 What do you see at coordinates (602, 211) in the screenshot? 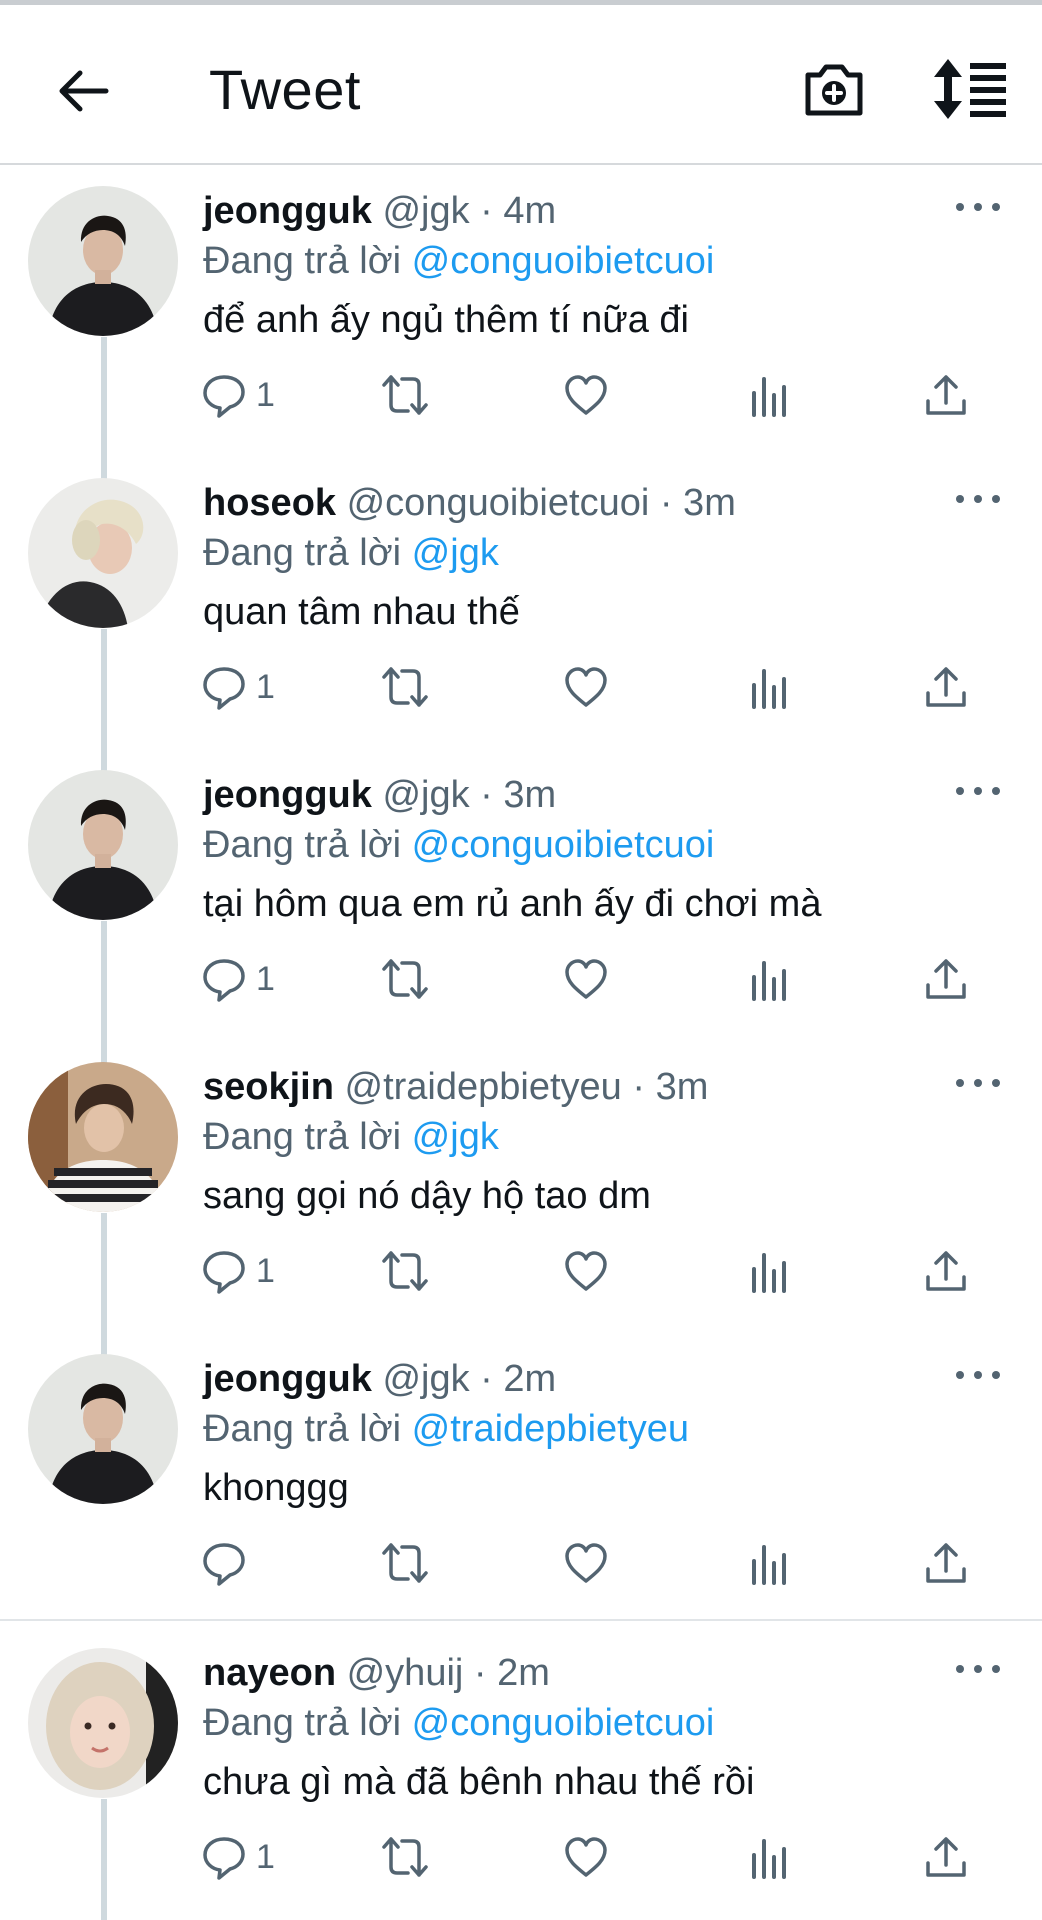
I see `tweet-meta: jeongguk @jgk · 4m` at bounding box center [602, 211].